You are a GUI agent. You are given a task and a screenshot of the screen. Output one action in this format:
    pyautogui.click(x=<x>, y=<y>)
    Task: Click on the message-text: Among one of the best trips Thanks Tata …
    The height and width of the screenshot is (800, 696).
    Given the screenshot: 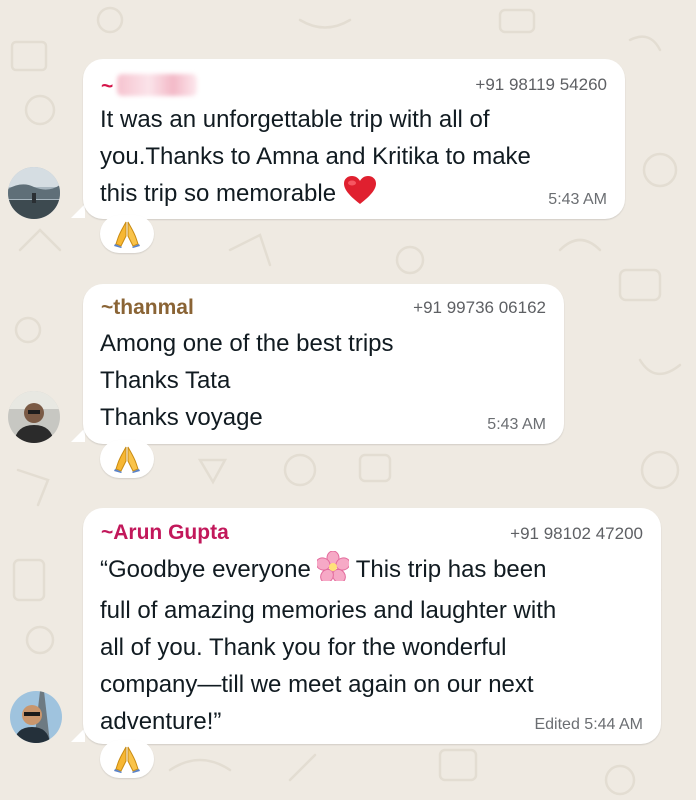 What is the action you would take?
    pyautogui.click(x=247, y=380)
    